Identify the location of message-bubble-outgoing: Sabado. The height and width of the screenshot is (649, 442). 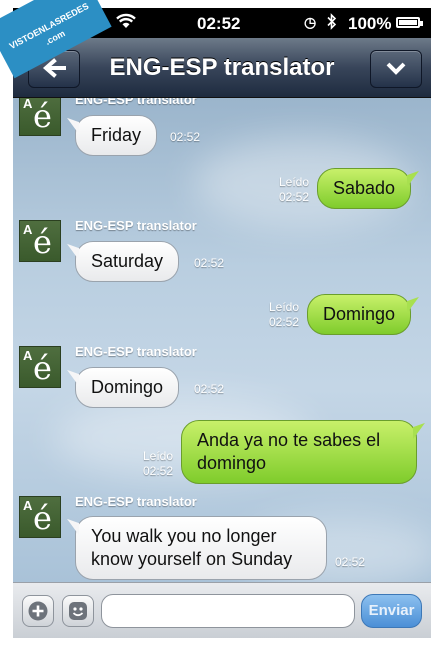
(364, 188).